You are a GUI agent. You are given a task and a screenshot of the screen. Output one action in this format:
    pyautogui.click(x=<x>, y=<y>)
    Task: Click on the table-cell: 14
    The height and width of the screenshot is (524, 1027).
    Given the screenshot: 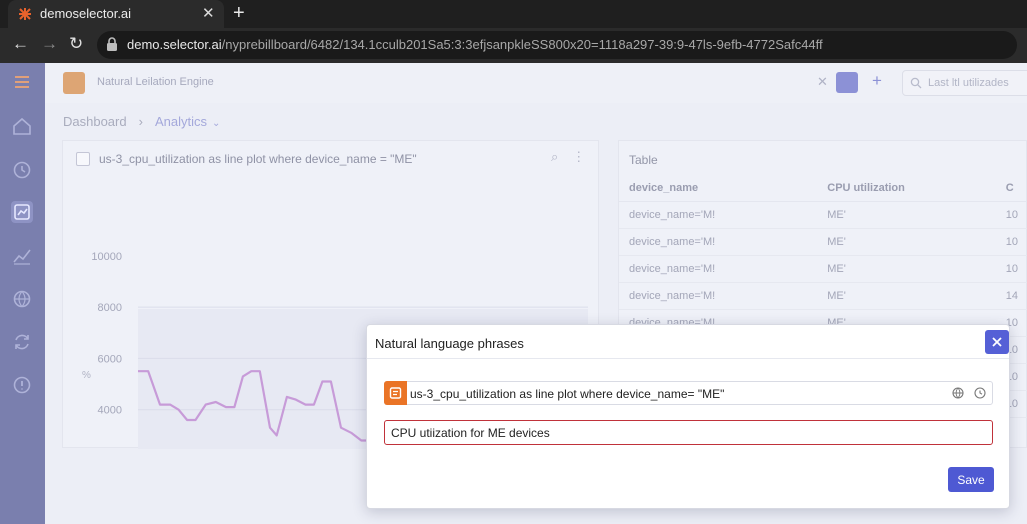 What is the action you would take?
    pyautogui.click(x=1011, y=296)
    